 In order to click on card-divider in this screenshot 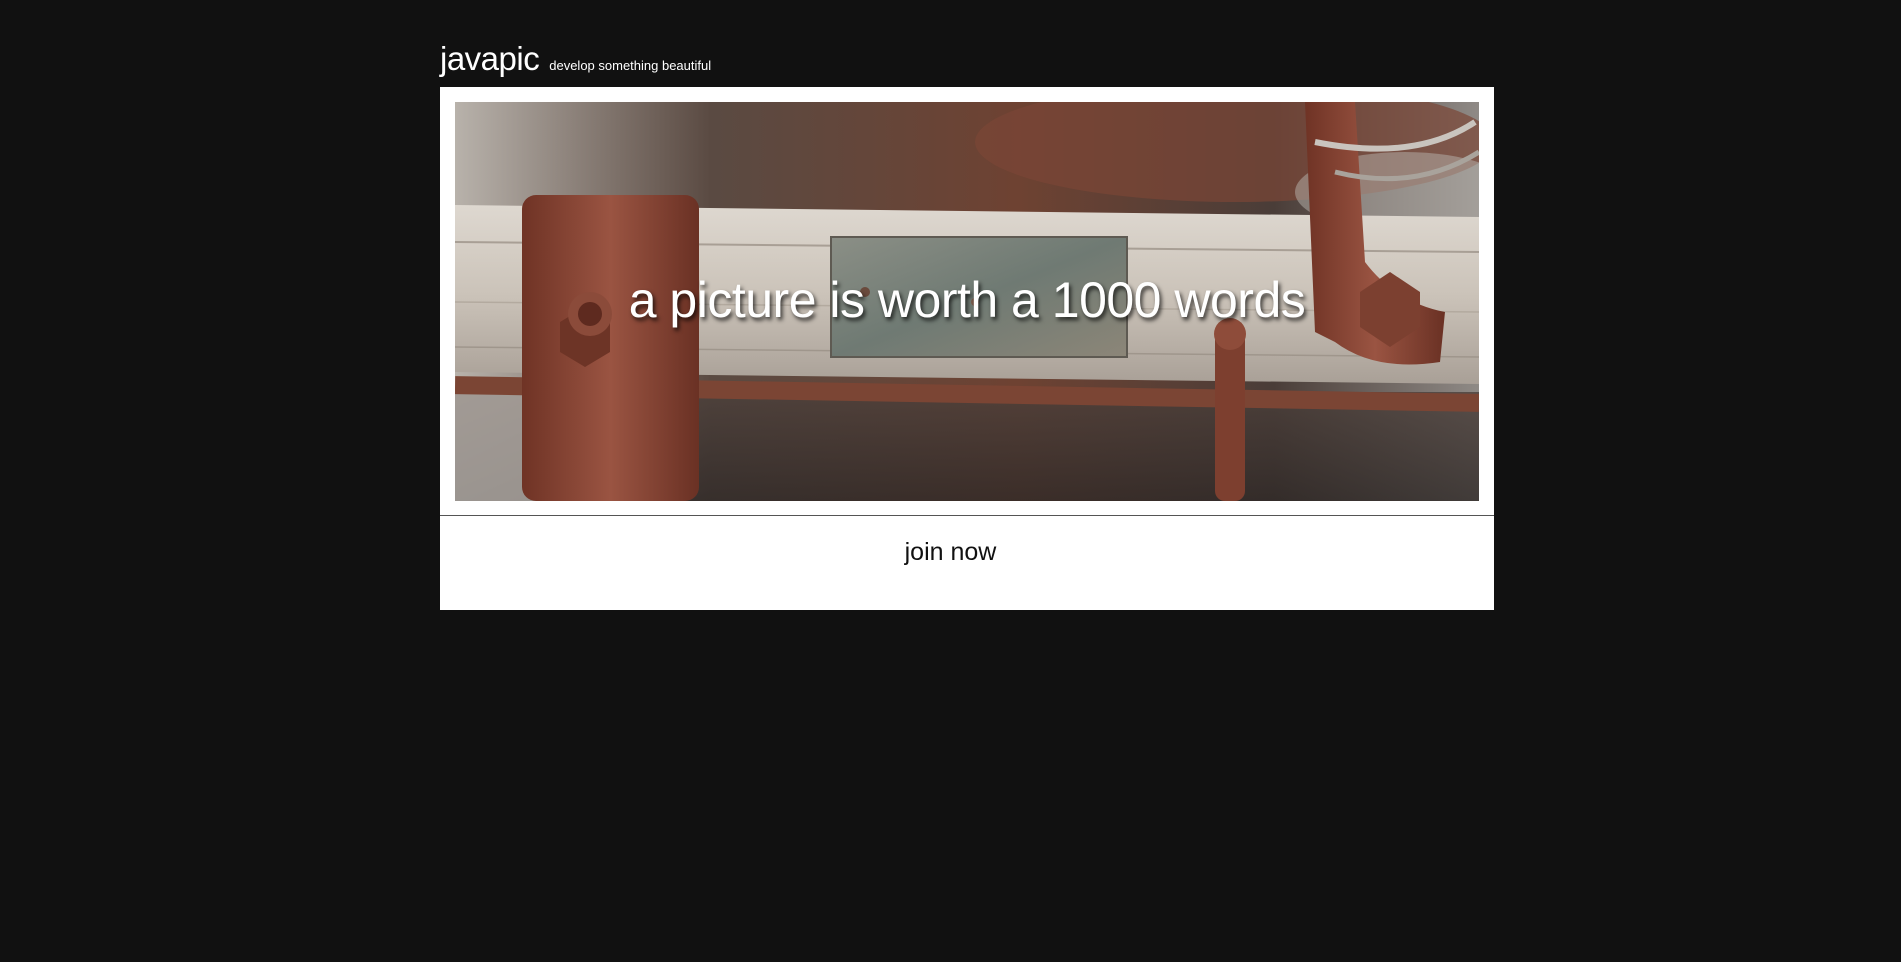, I will do `click(967, 515)`.